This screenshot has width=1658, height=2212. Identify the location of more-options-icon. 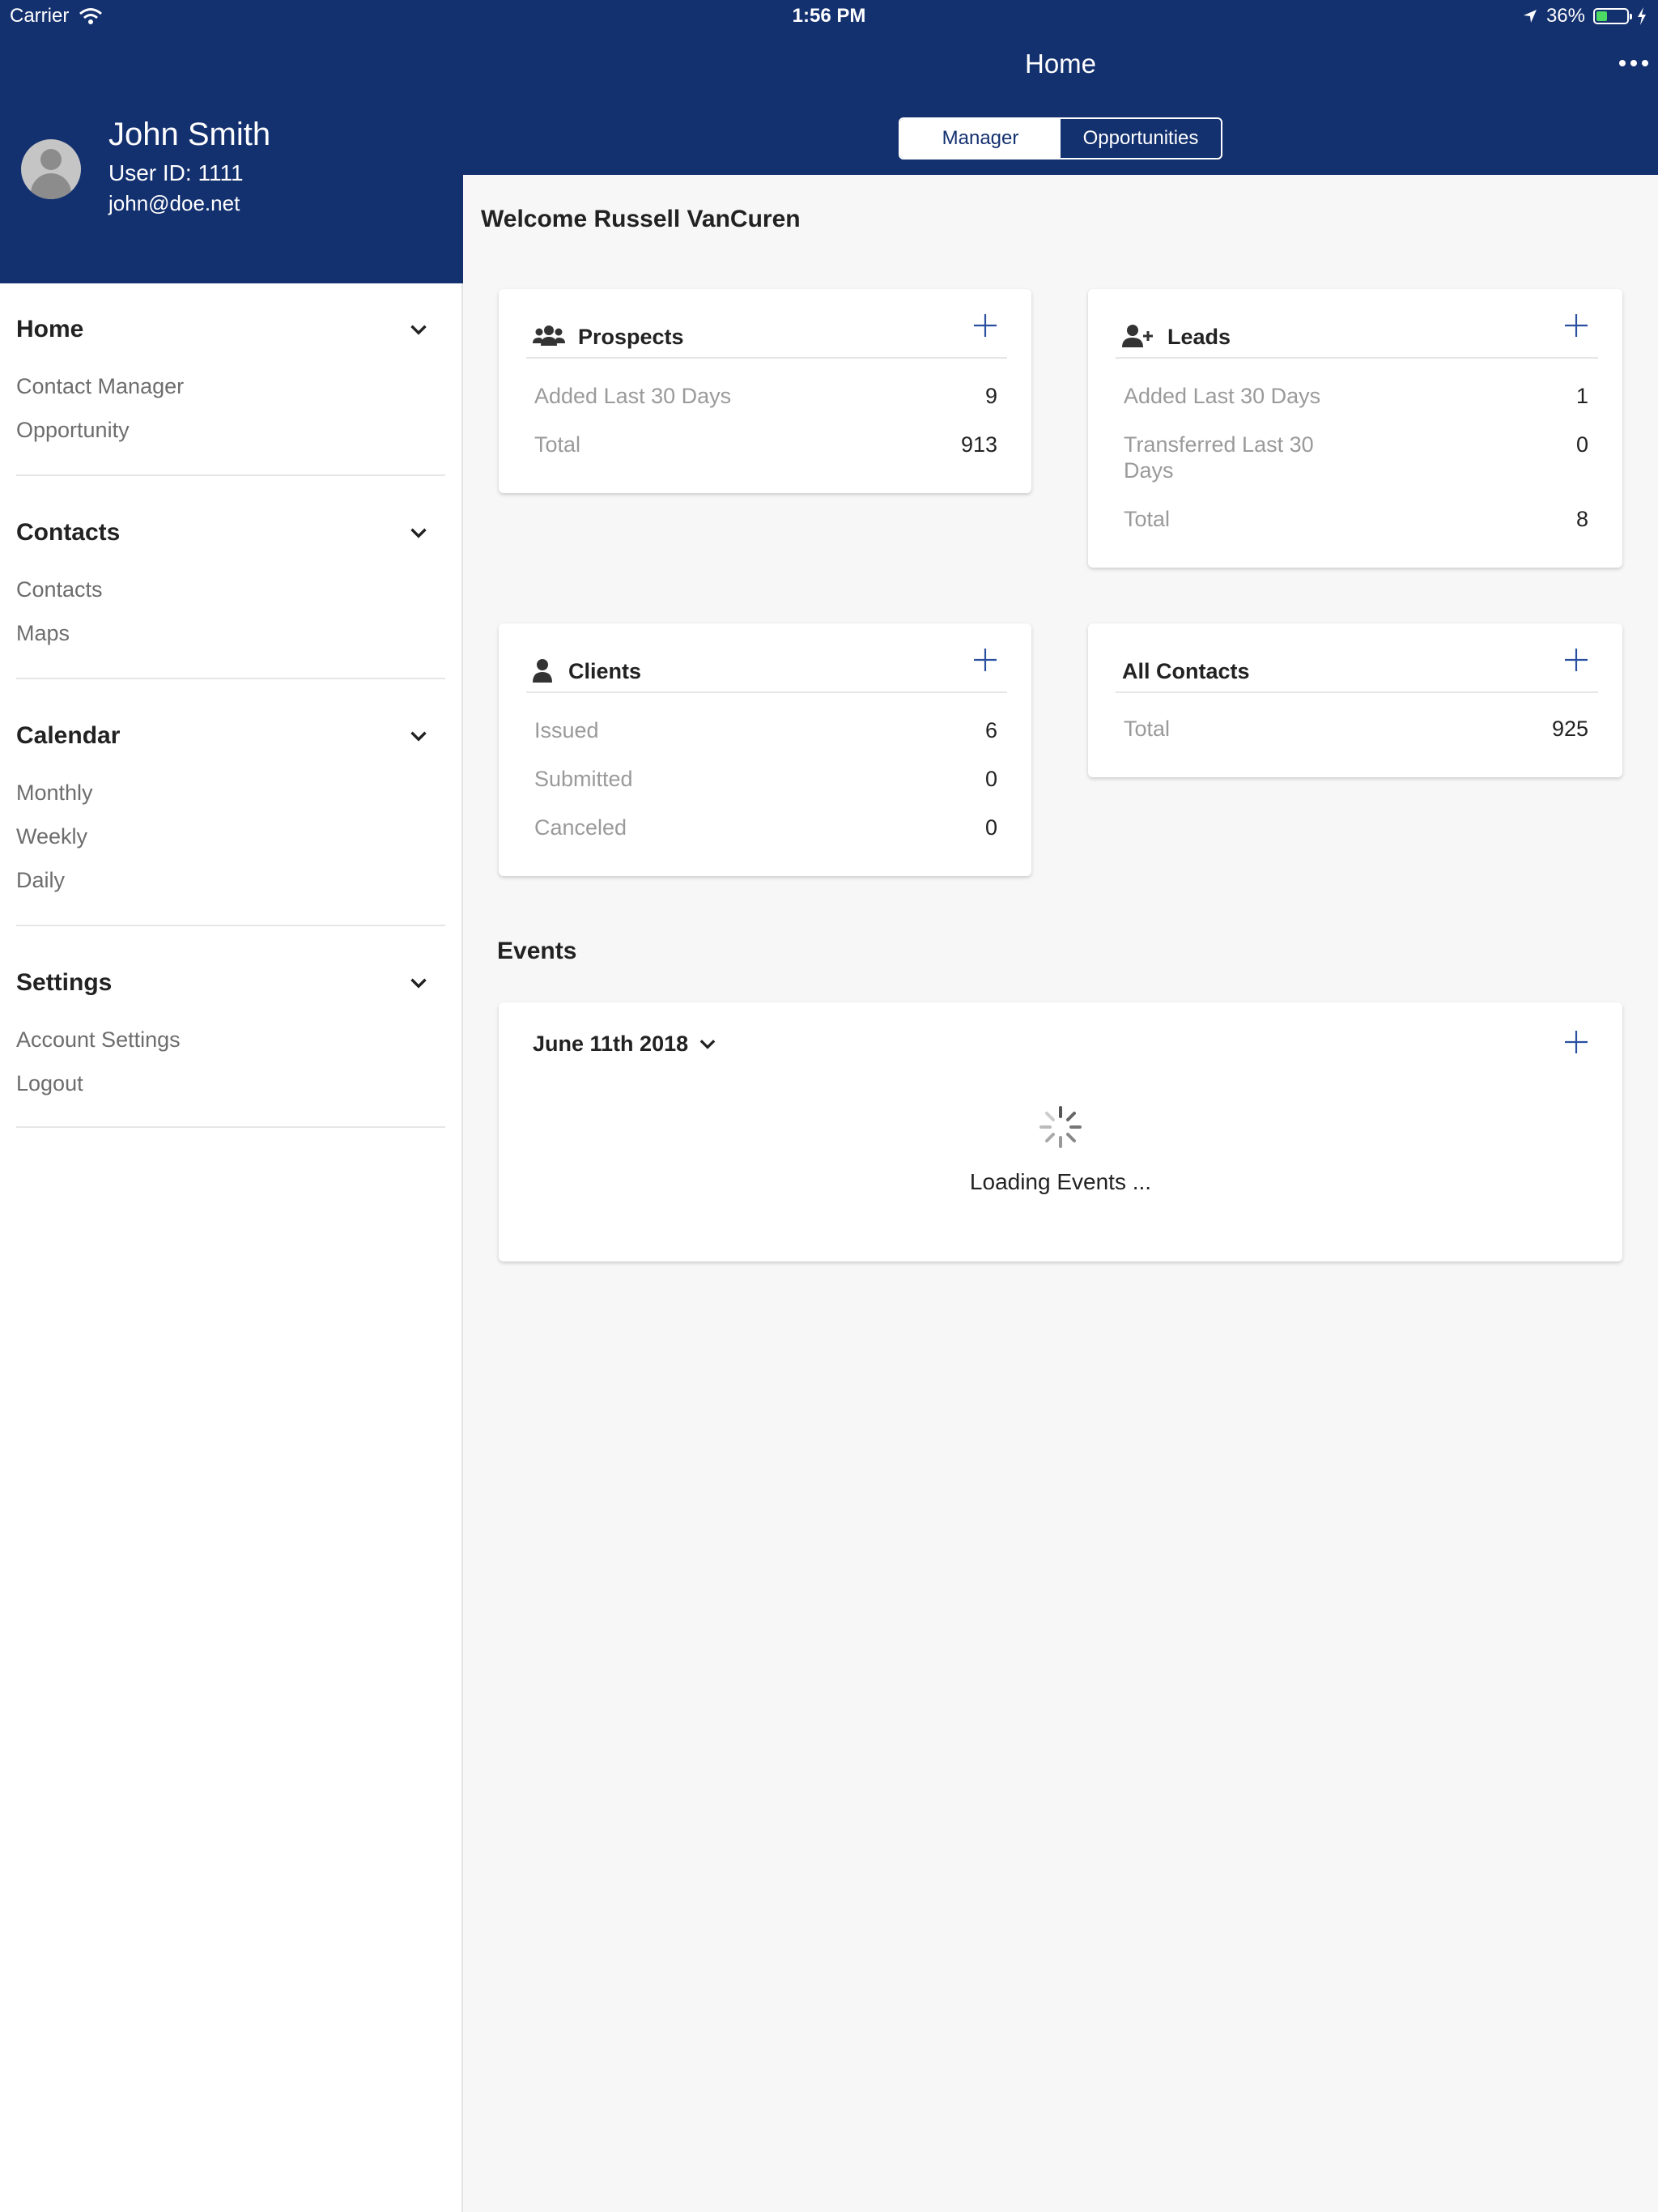
(1633, 63).